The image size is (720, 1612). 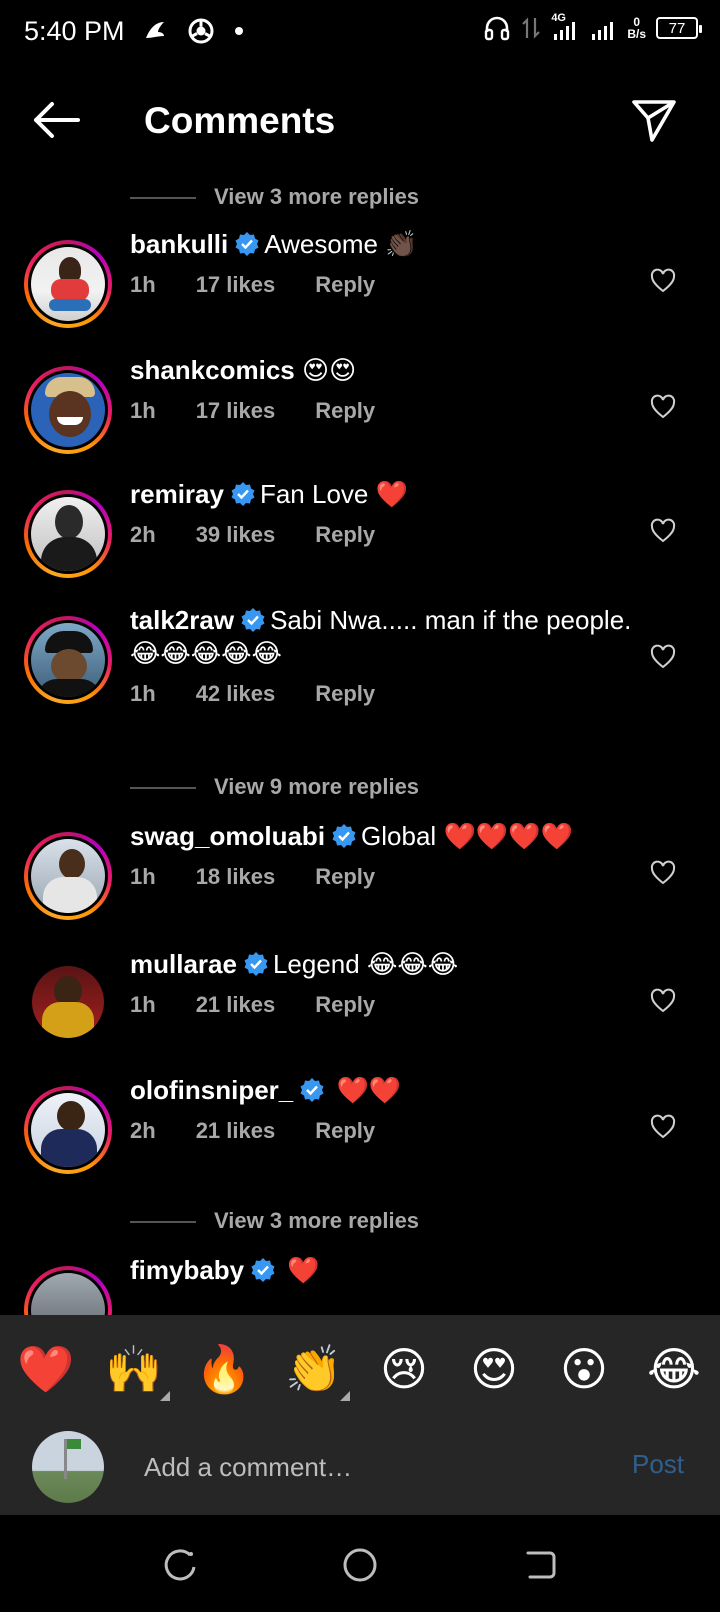 What do you see at coordinates (236, 877) in the screenshot?
I see `comment-likes: 18 likes` at bounding box center [236, 877].